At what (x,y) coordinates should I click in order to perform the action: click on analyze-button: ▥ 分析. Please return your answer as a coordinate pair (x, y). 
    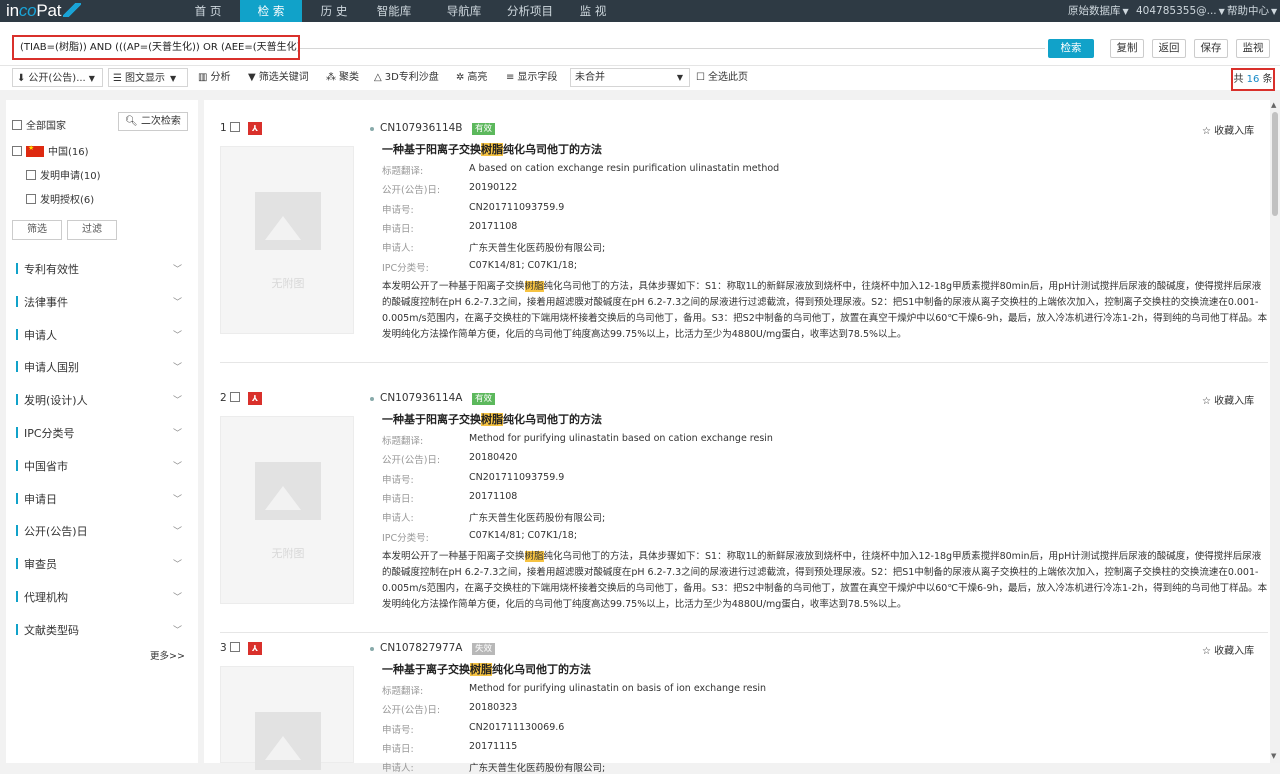
    Looking at the image, I should click on (214, 77).